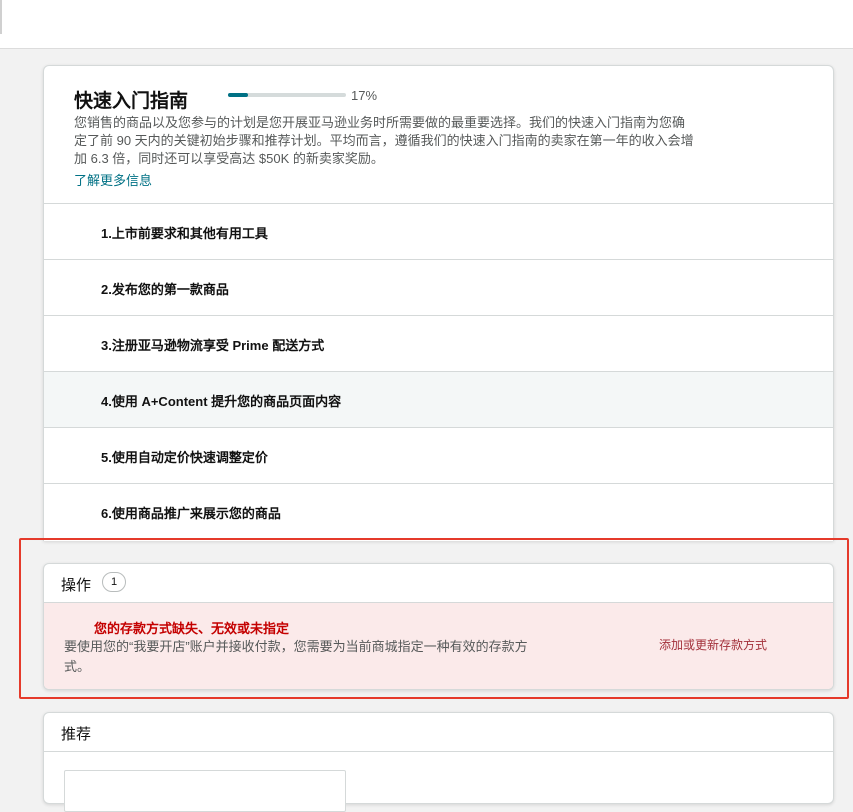  I want to click on step-3-fba-prime: 3.注册亚马逊物流享受 Prime 配送方式, so click(438, 344).